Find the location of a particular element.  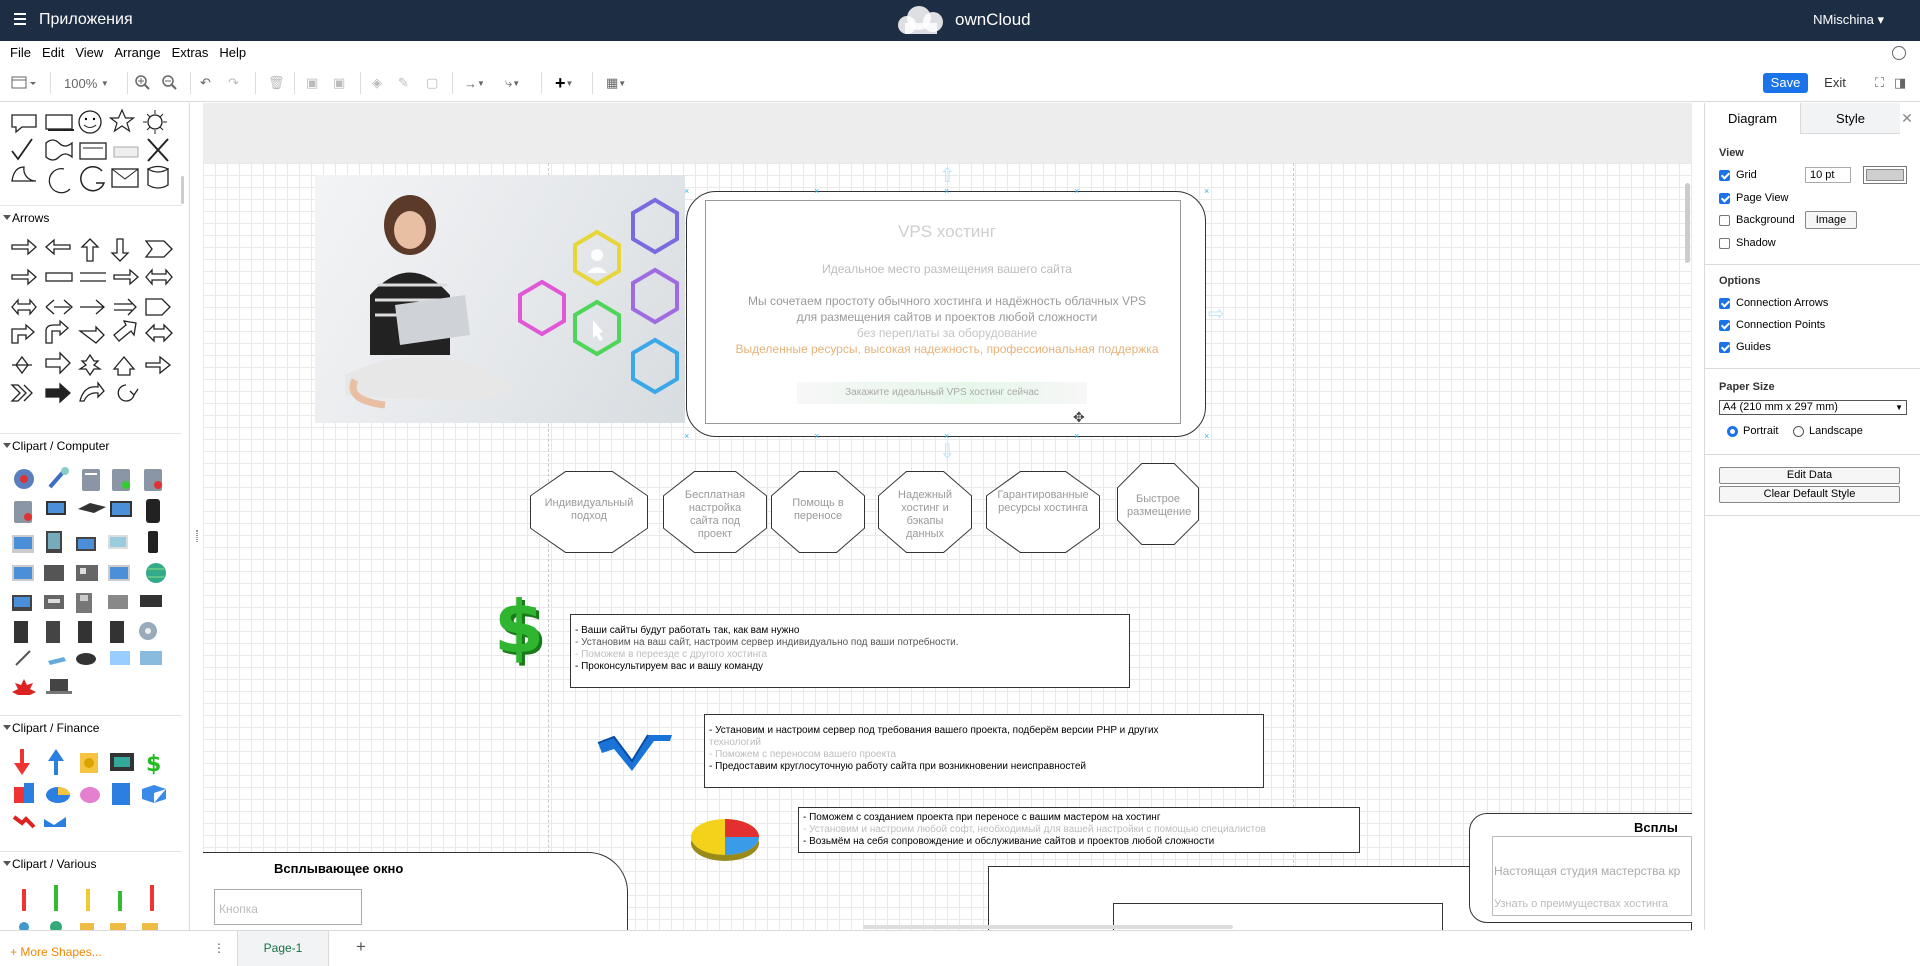

table-icon: ▦ ▼ is located at coordinates (616, 83).